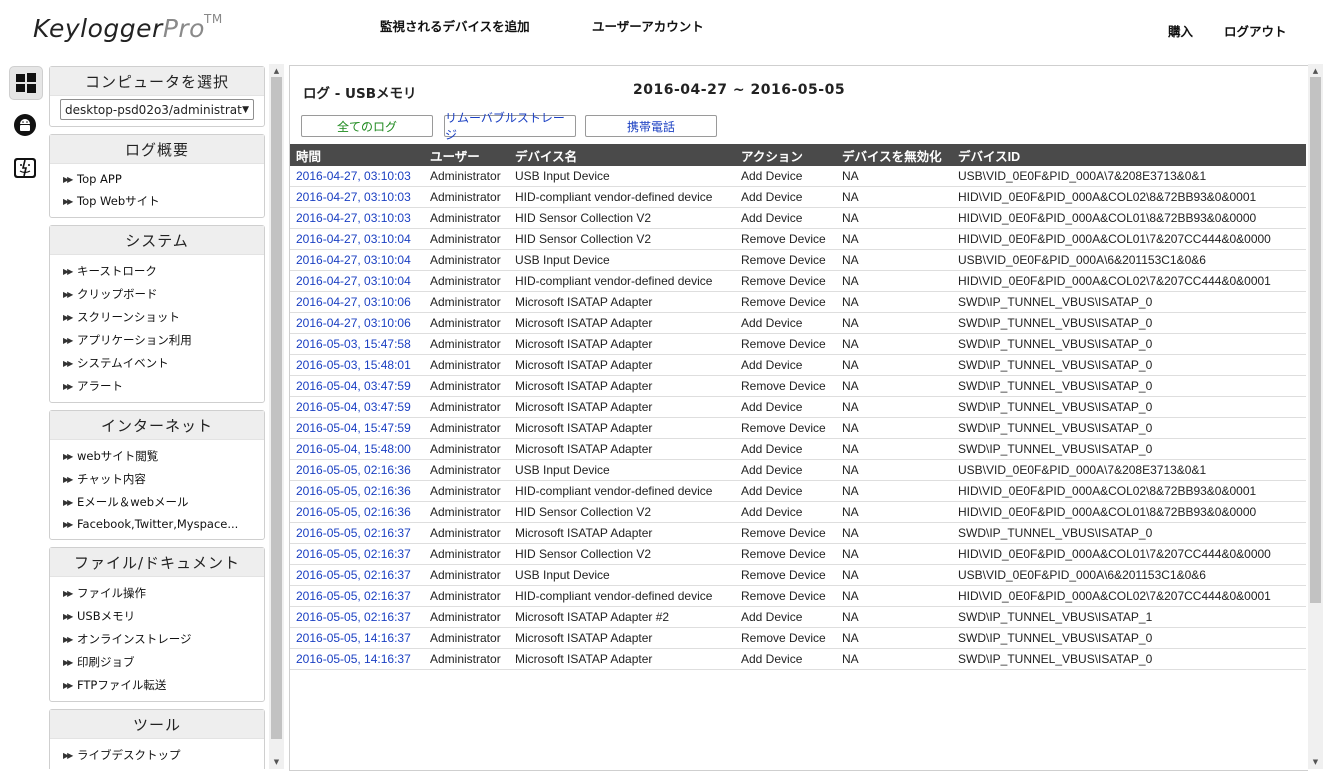  Describe the element at coordinates (894, 155) in the screenshot. I see `column-header: デバイスを無効化` at that location.